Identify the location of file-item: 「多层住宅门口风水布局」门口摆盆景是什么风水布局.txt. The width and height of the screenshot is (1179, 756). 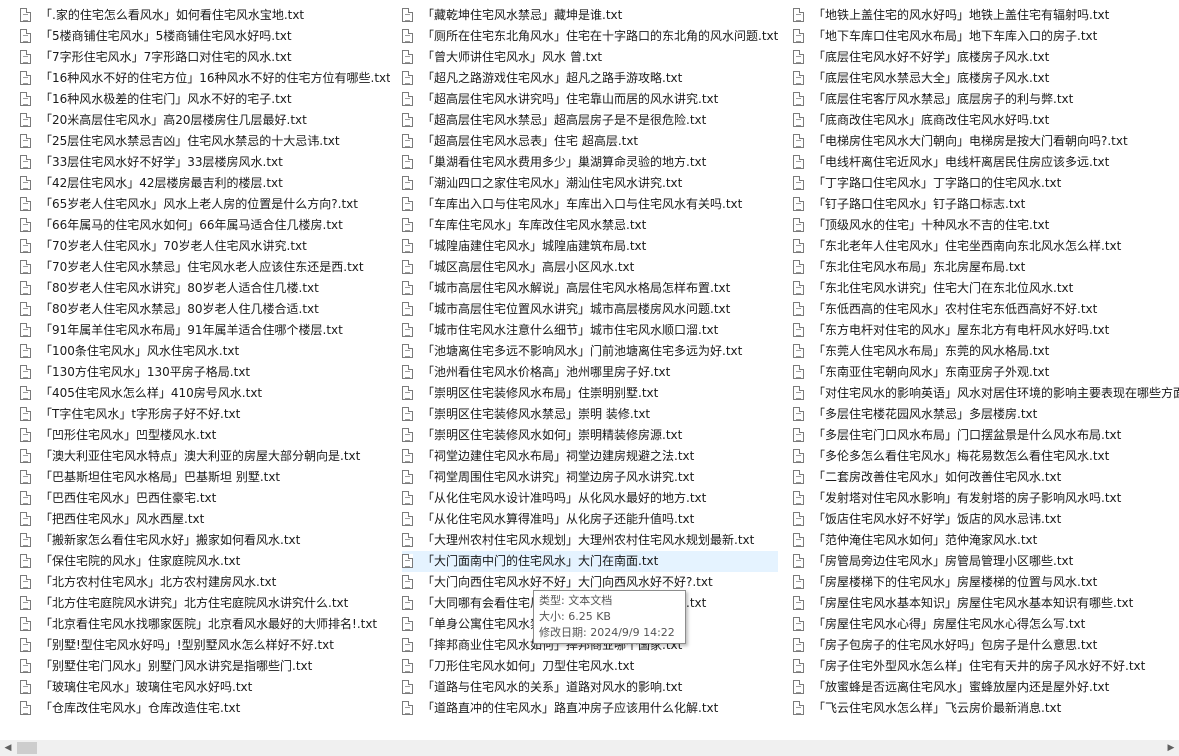
(986, 435).